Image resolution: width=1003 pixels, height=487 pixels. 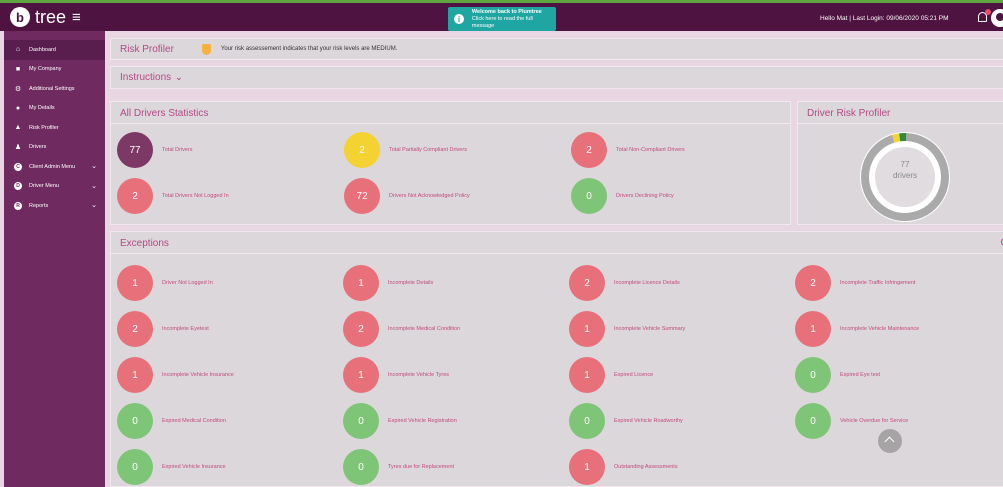 I want to click on item-label: Expired Licence, so click(x=633, y=375).